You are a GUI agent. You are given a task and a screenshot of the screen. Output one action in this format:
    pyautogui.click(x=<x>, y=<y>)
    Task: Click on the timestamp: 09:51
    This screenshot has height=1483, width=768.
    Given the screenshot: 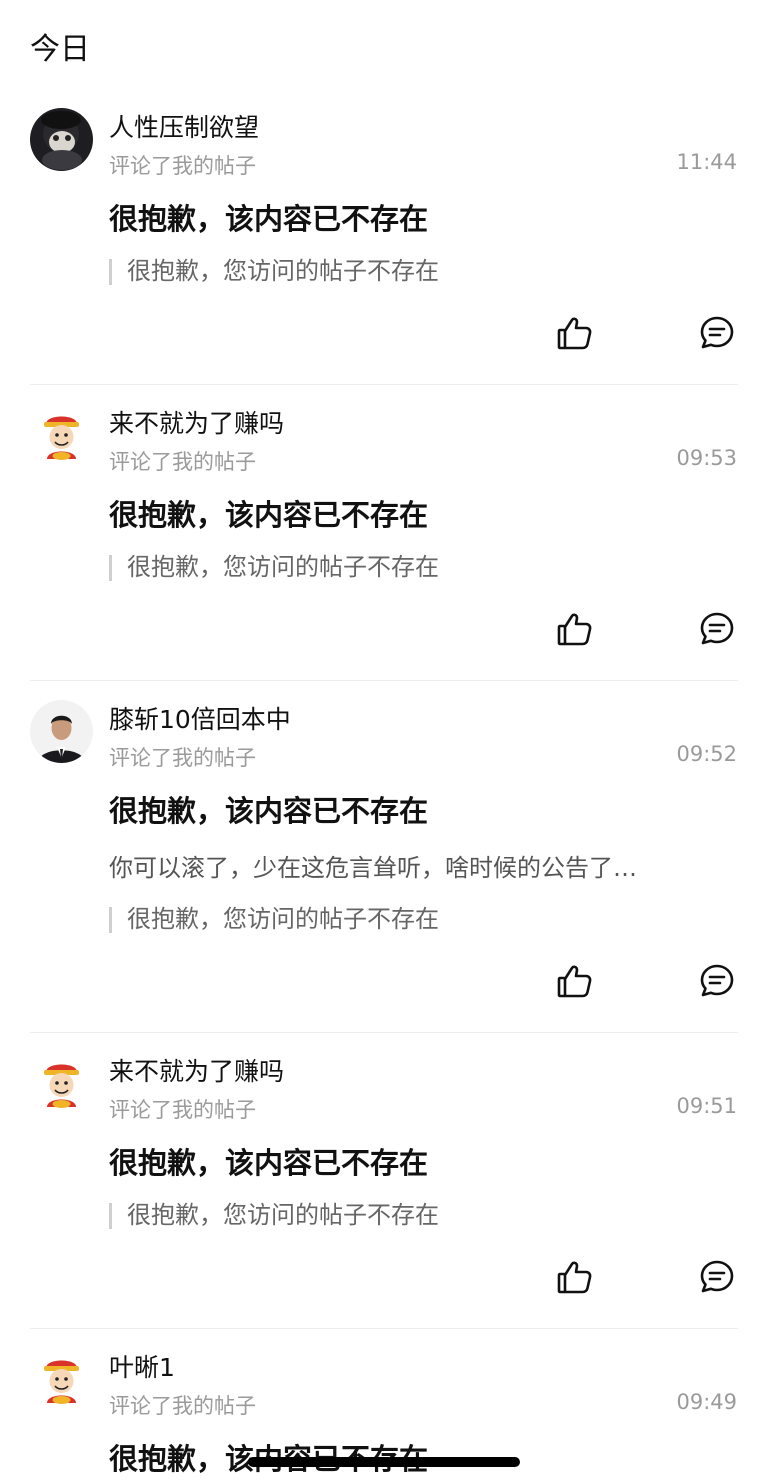 What is the action you would take?
    pyautogui.click(x=706, y=1106)
    